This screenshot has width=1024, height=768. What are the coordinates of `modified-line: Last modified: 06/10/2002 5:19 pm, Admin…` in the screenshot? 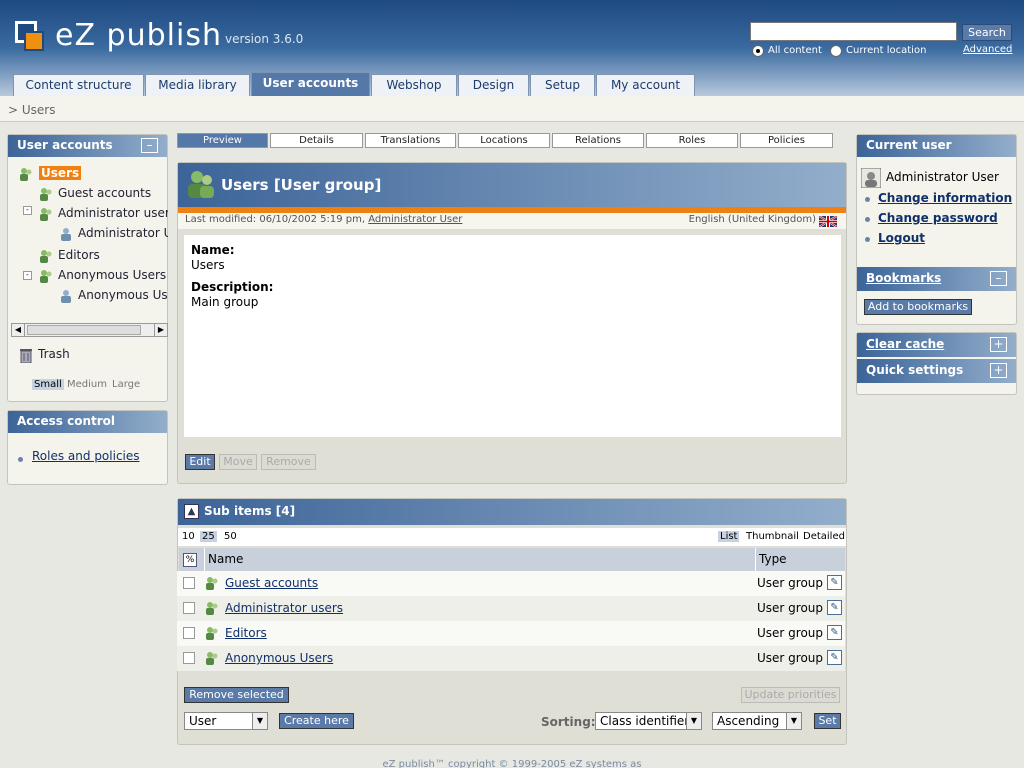 It's located at (512, 221).